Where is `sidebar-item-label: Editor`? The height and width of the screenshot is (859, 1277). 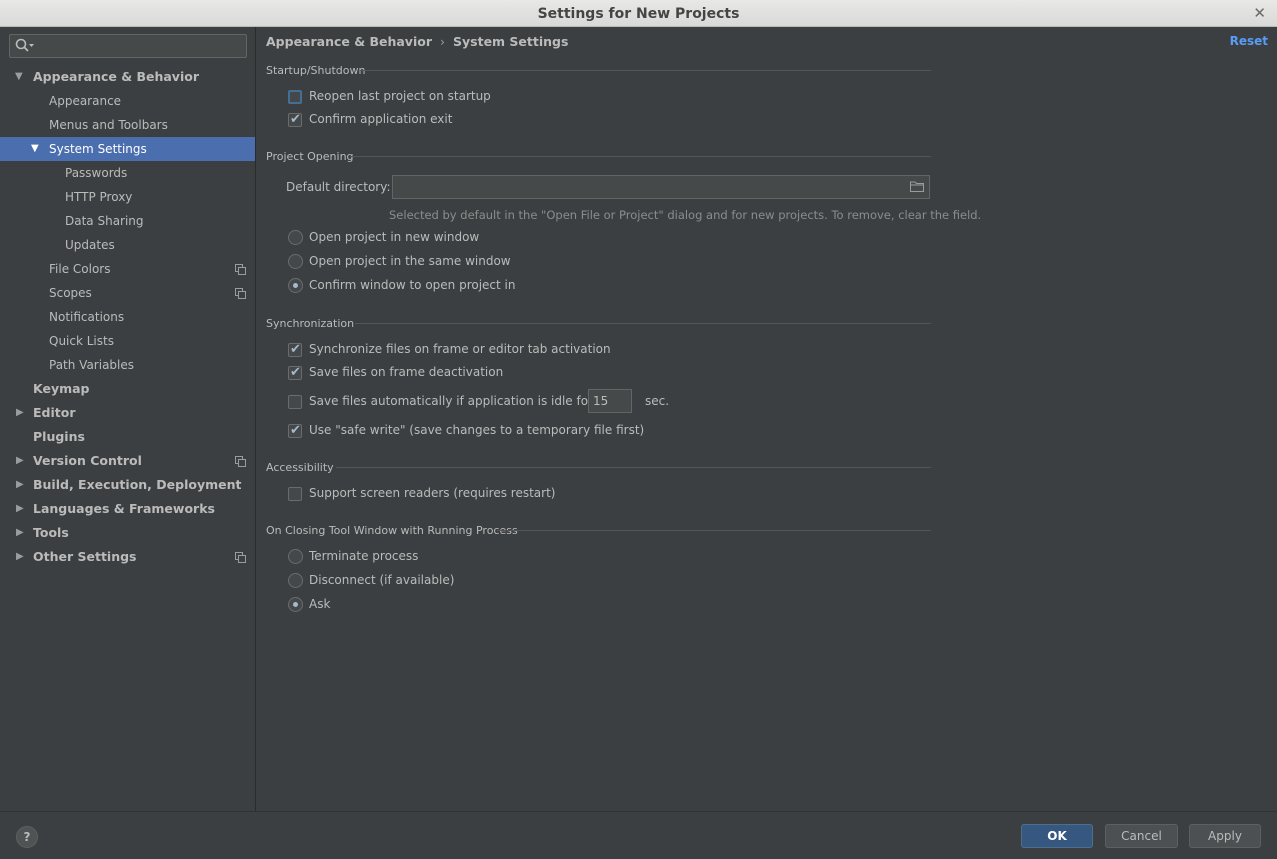
sidebar-item-label: Editor is located at coordinates (54, 412).